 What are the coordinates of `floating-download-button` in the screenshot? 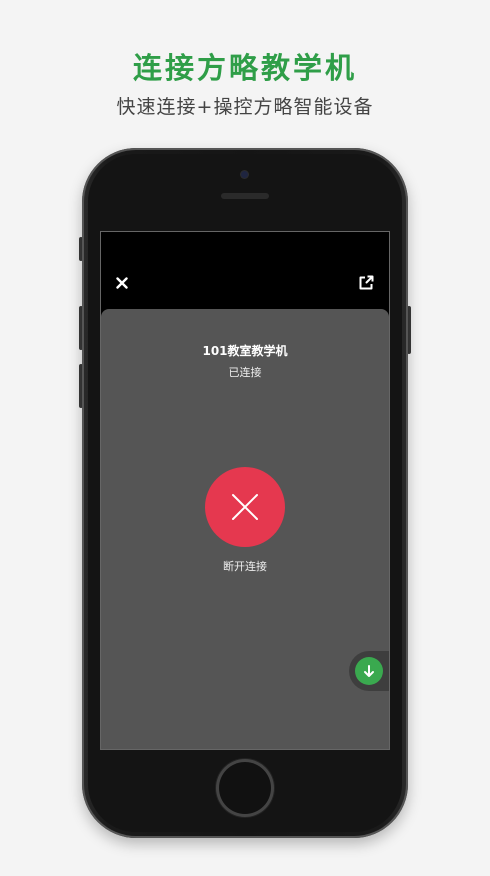 It's located at (369, 671).